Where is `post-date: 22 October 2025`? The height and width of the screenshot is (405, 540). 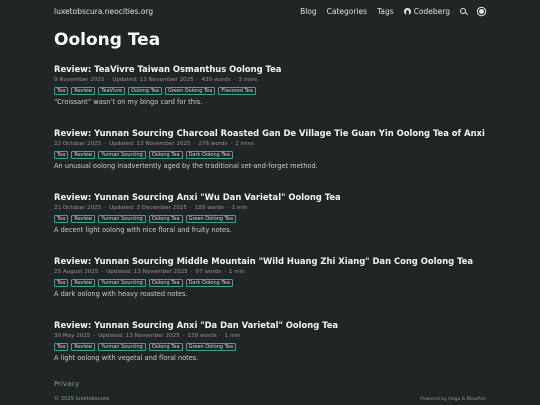
post-date: 22 October 2025 is located at coordinates (78, 144).